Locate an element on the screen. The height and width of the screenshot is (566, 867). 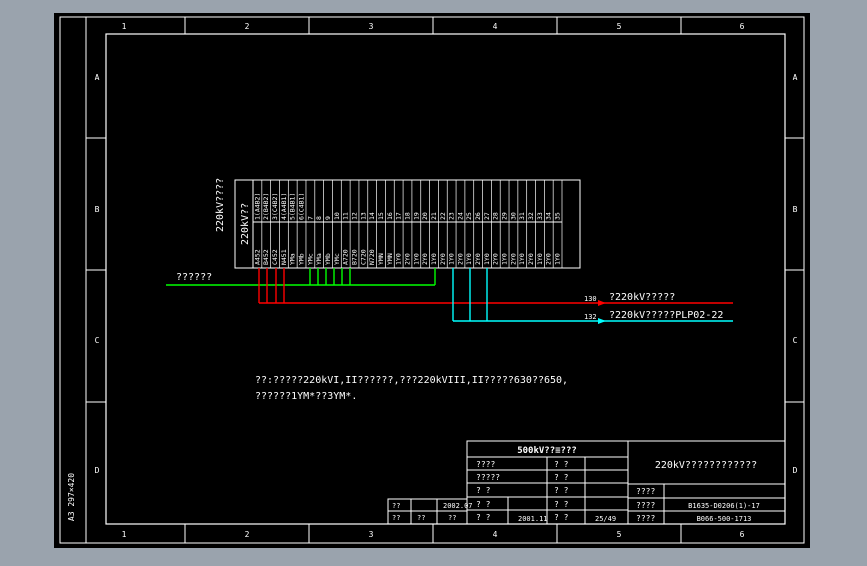
col-label-bottom-4: 4 is located at coordinates (495, 534).